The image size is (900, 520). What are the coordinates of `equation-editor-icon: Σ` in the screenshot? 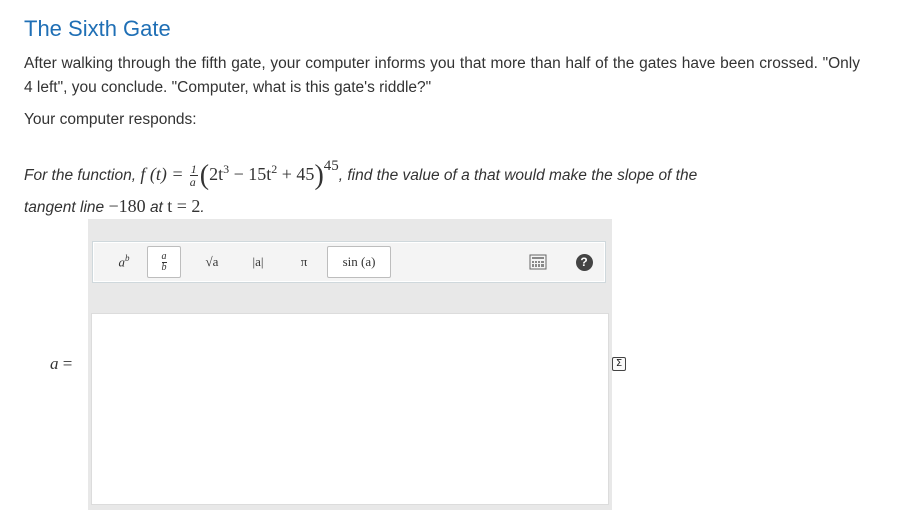 It's located at (619, 364).